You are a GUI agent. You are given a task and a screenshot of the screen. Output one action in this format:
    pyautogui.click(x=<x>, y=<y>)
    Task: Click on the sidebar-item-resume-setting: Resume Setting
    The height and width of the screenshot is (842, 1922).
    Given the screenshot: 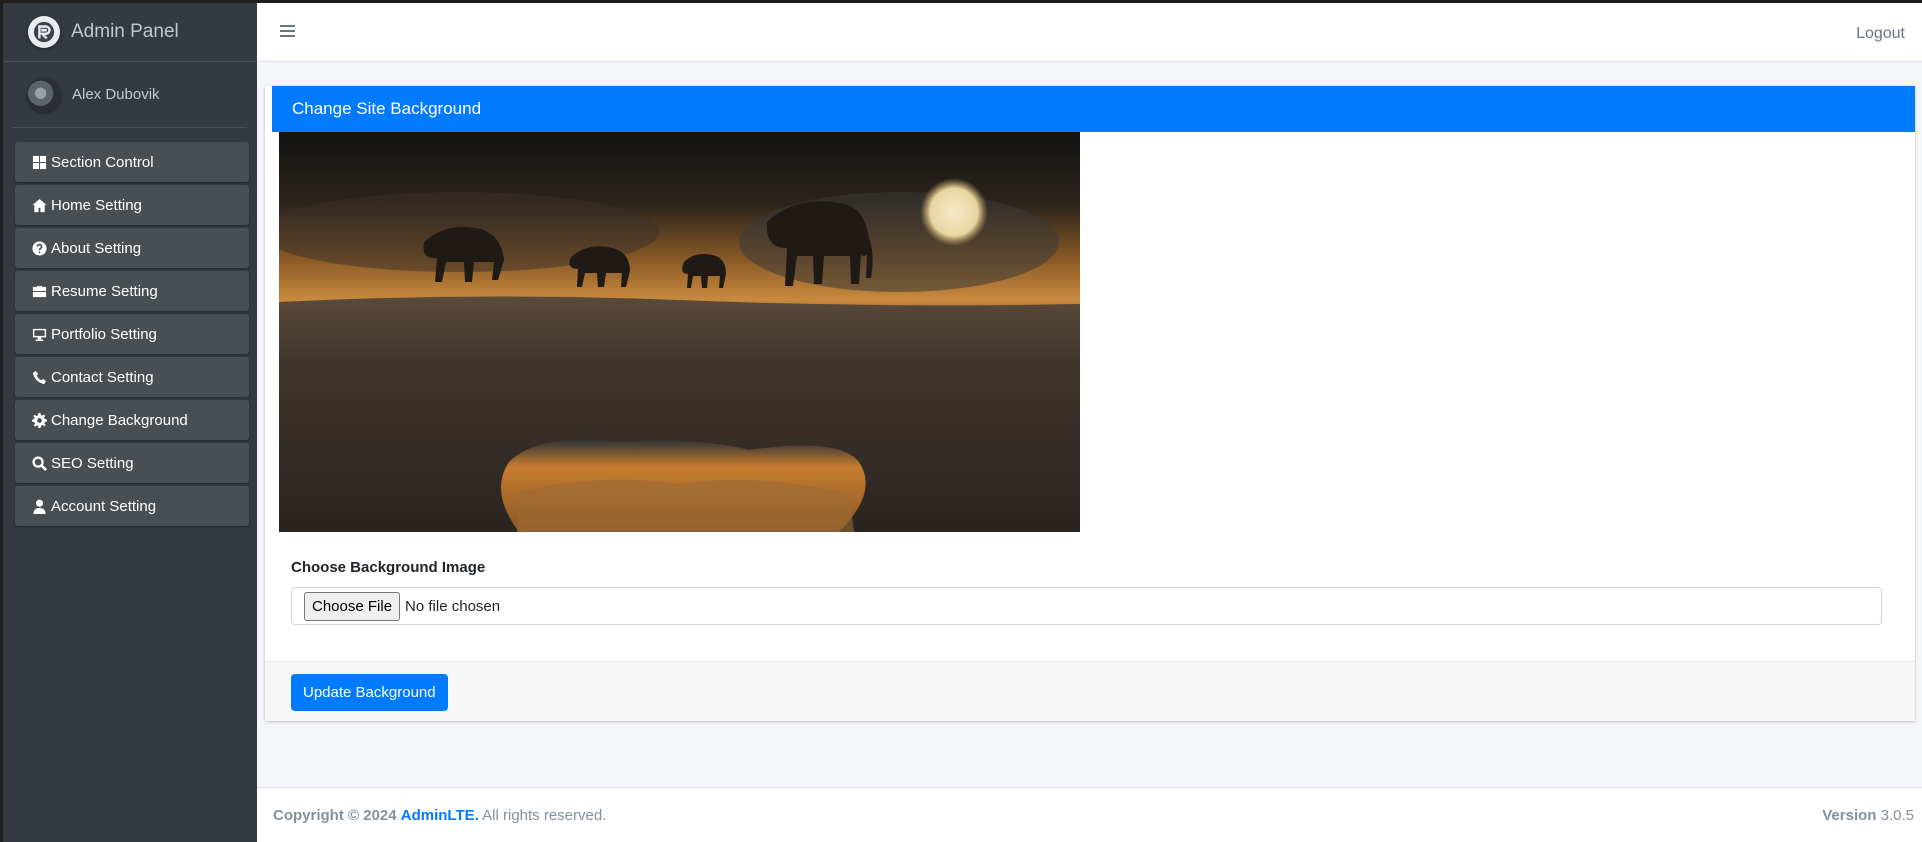 What is the action you would take?
    pyautogui.click(x=132, y=291)
    